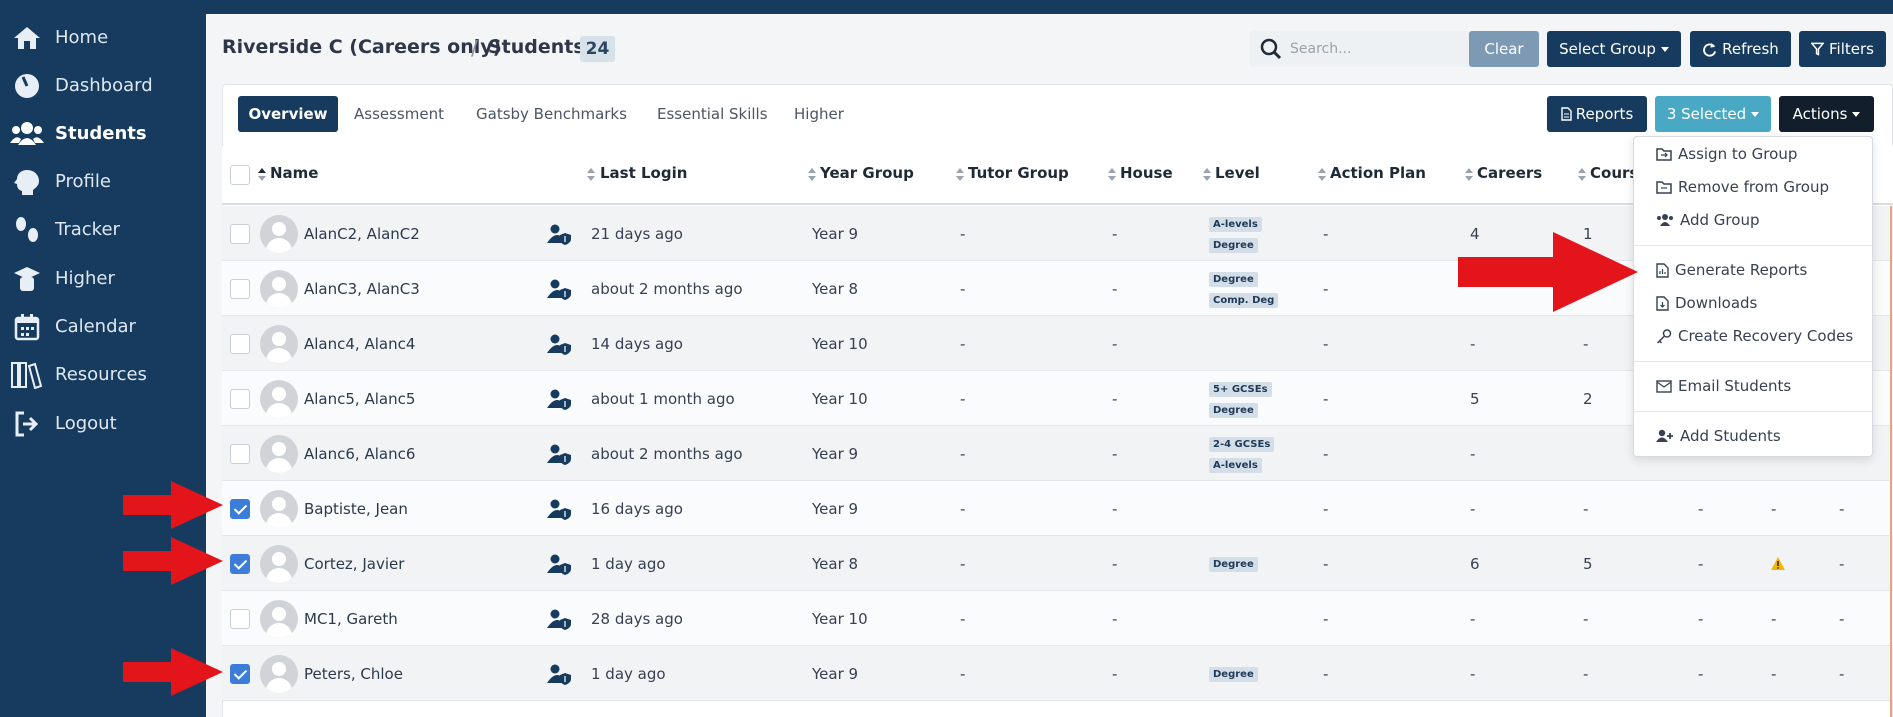 The image size is (1893, 717). I want to click on courses-count: -, so click(1586, 618).